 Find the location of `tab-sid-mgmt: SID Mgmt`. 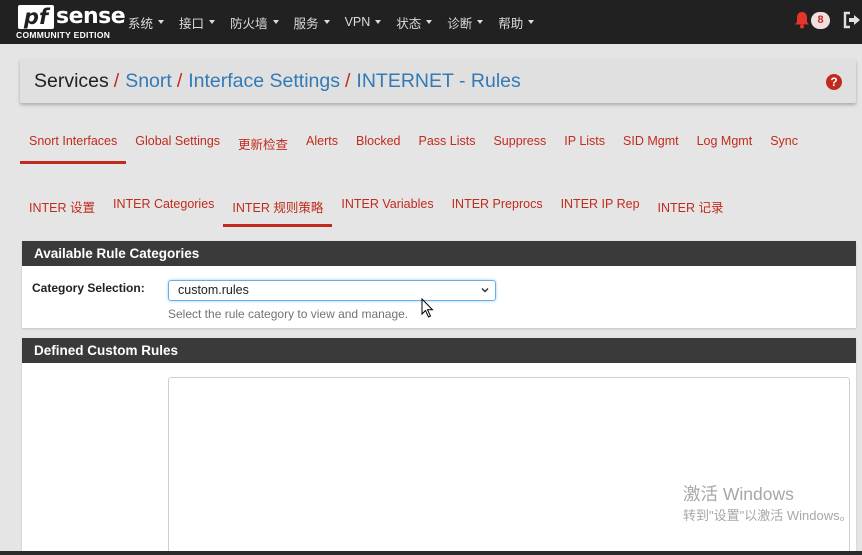

tab-sid-mgmt: SID Mgmt is located at coordinates (651, 147).